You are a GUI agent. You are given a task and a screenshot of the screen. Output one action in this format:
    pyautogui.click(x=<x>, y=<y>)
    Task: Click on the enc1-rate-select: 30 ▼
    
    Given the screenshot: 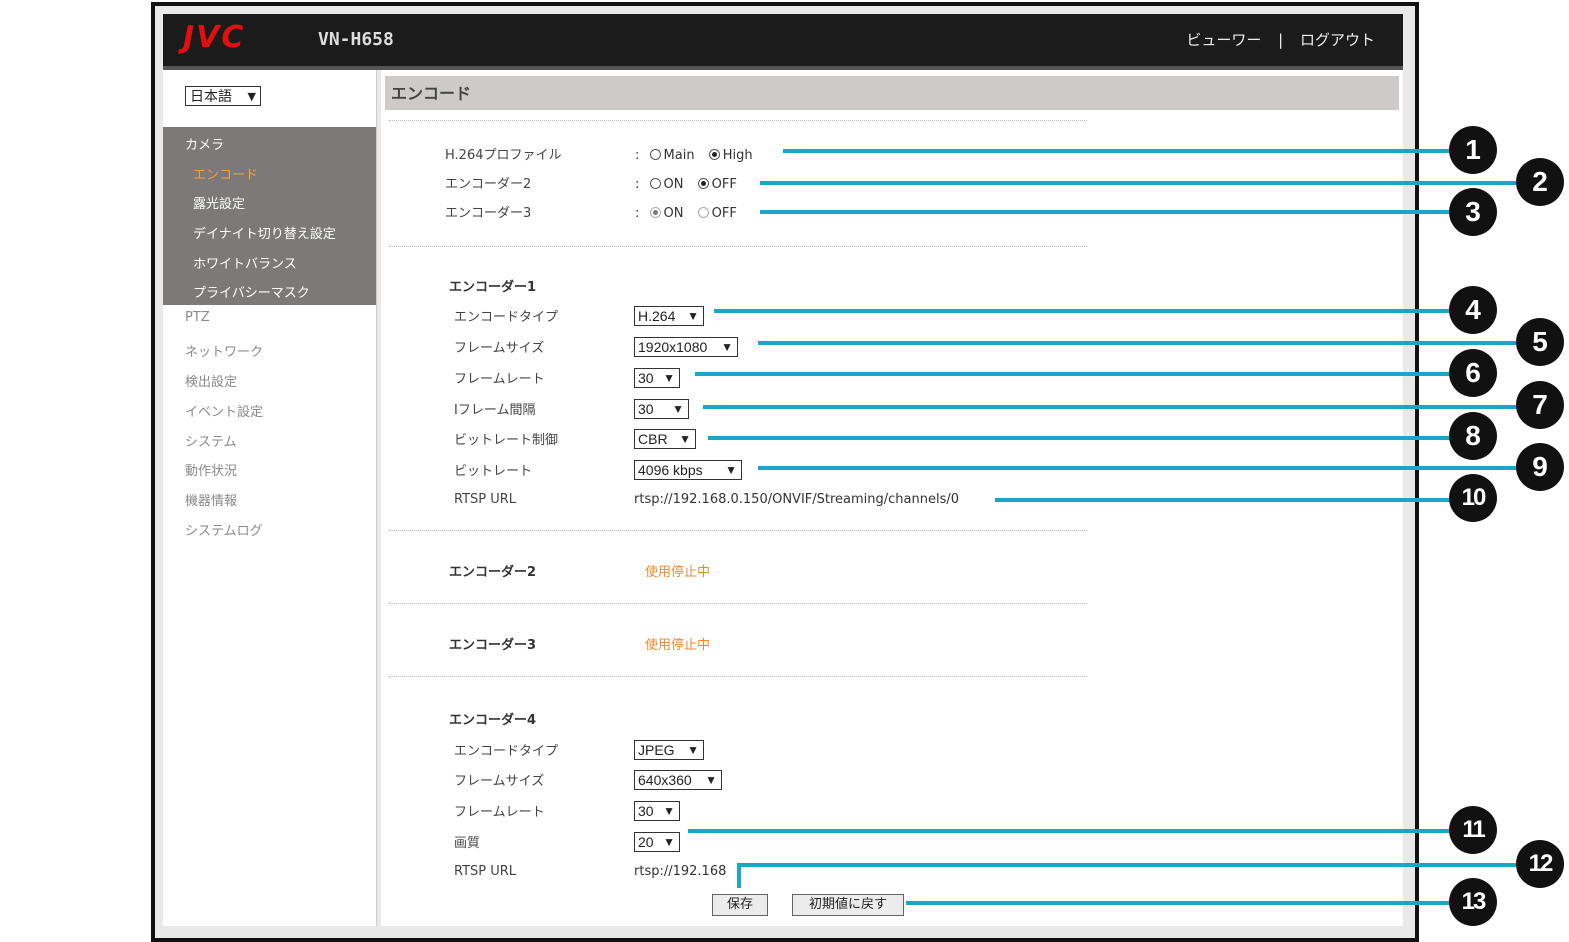 What is the action you would take?
    pyautogui.click(x=657, y=378)
    